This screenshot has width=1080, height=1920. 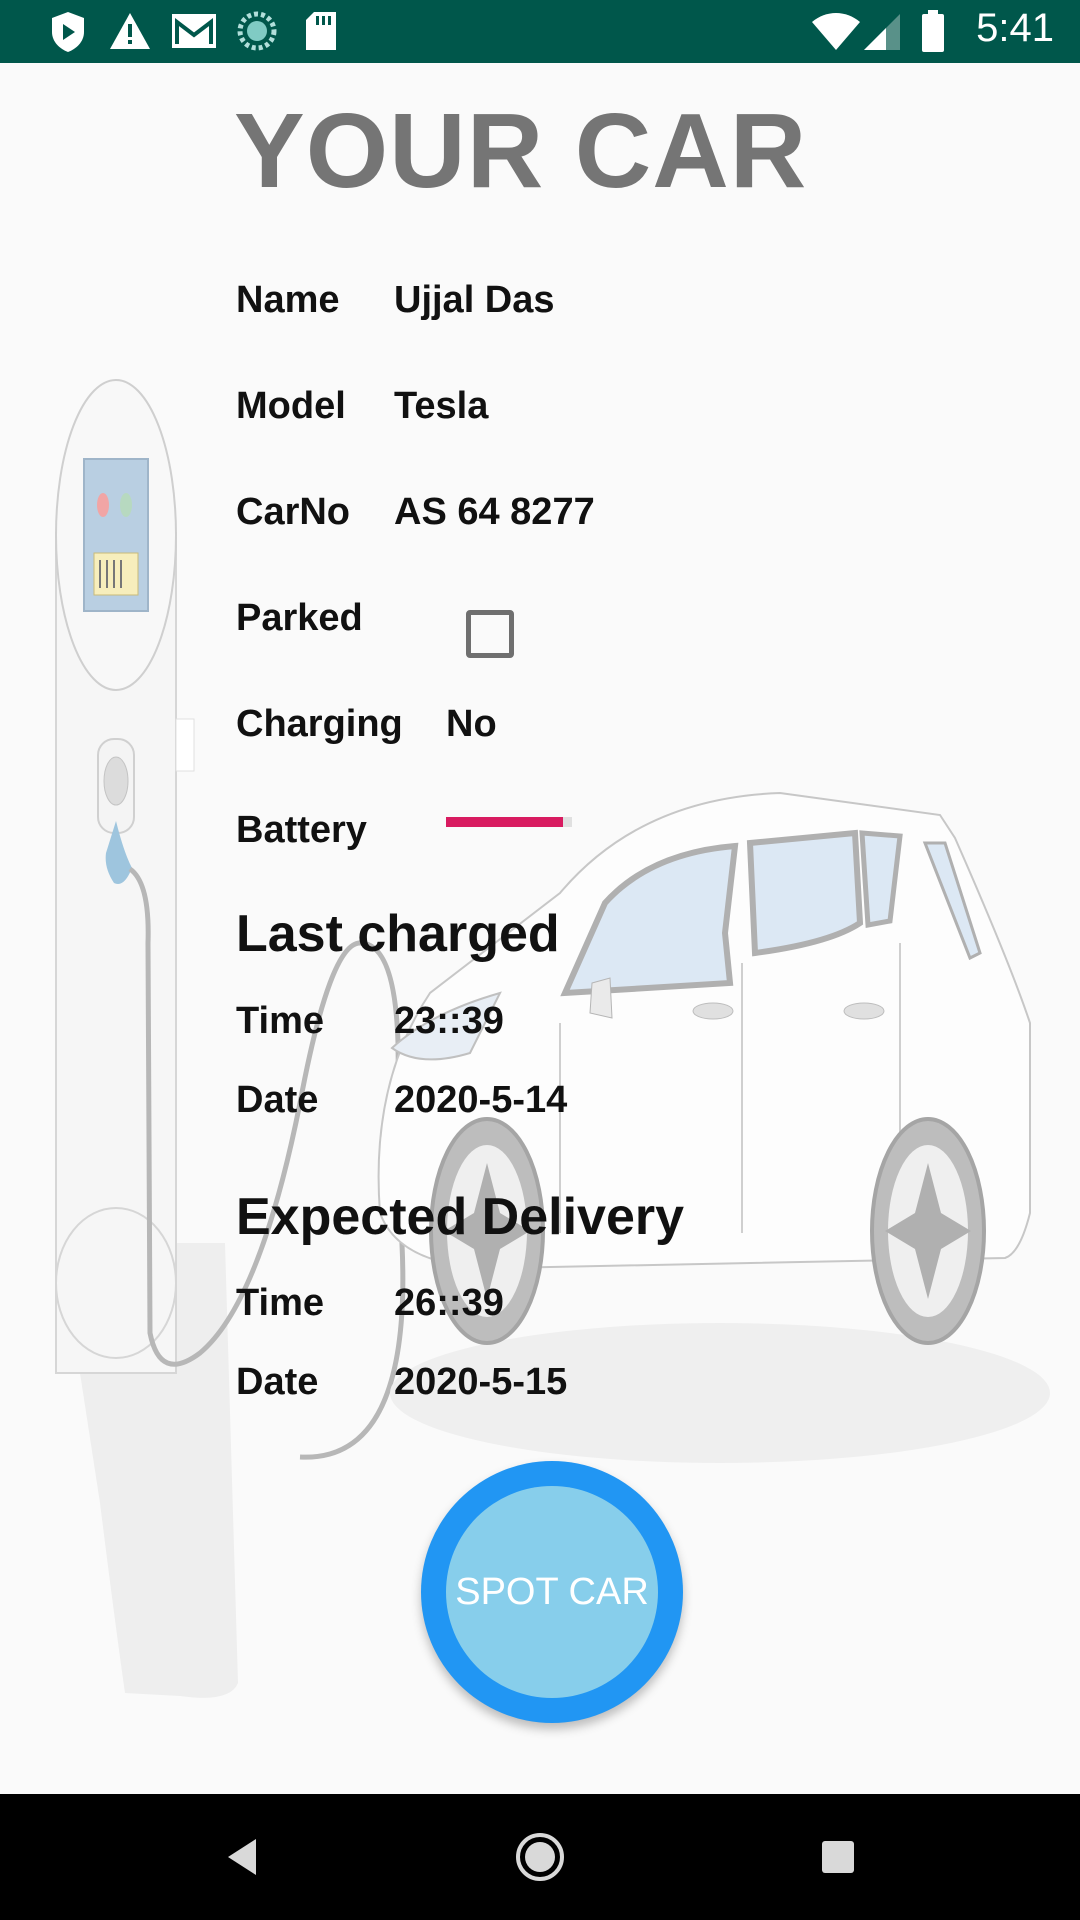 I want to click on last-charged-date-value: 2020-5-14, so click(x=481, y=1100).